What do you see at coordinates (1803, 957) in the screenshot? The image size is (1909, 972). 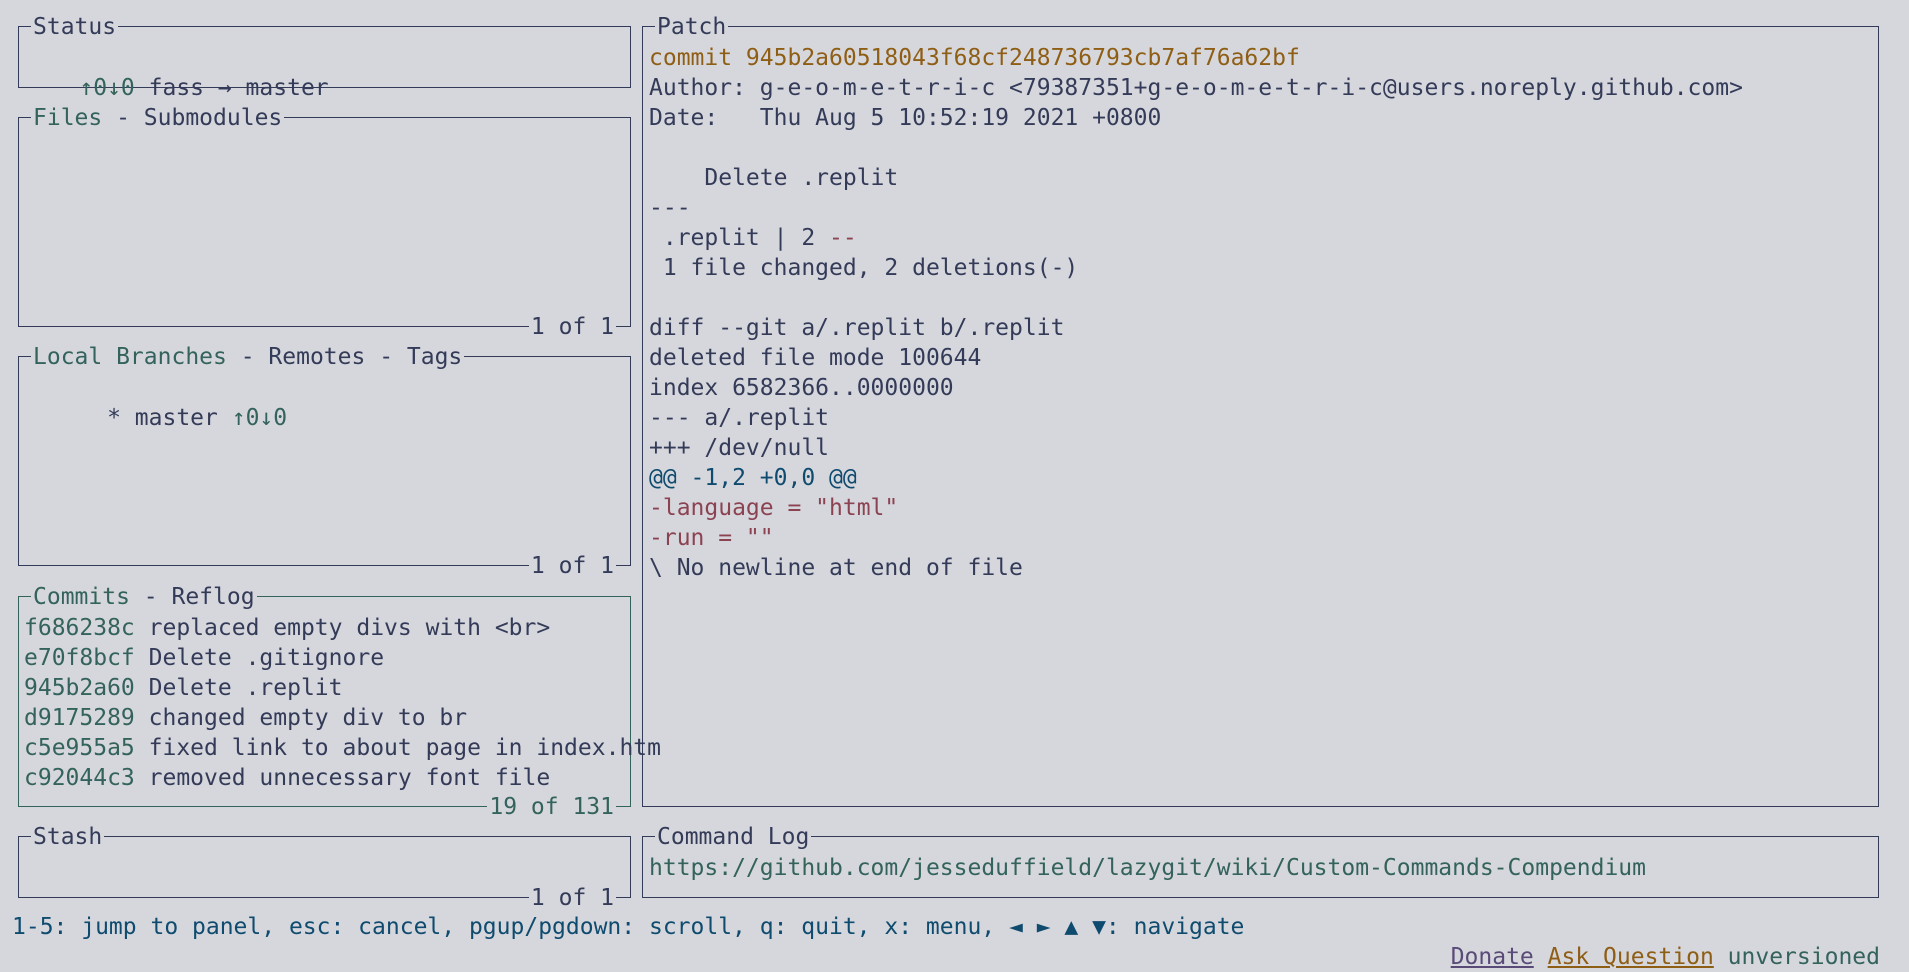 I see `version-label: unversioned` at bounding box center [1803, 957].